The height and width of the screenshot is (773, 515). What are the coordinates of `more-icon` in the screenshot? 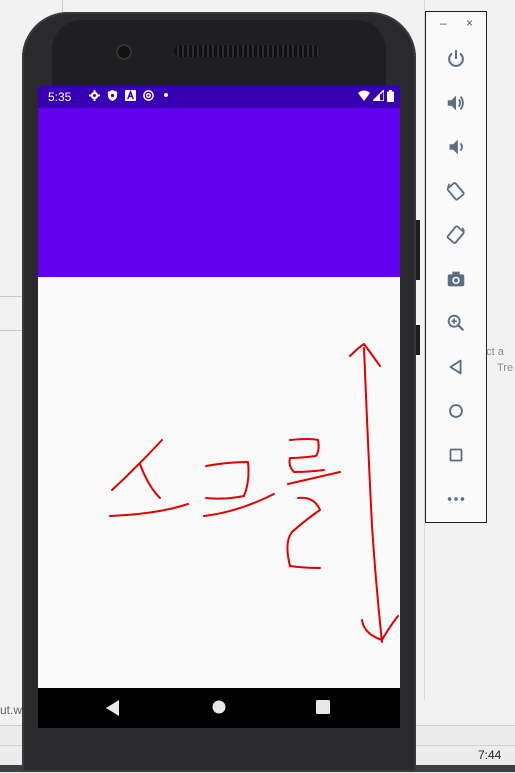 It's located at (456, 499).